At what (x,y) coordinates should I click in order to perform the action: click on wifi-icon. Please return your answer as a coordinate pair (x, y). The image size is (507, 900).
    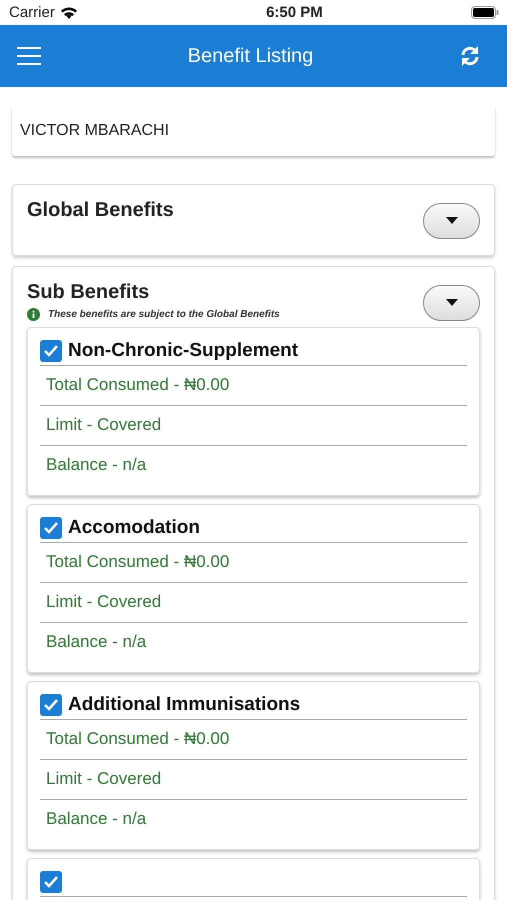
    Looking at the image, I should click on (69, 12).